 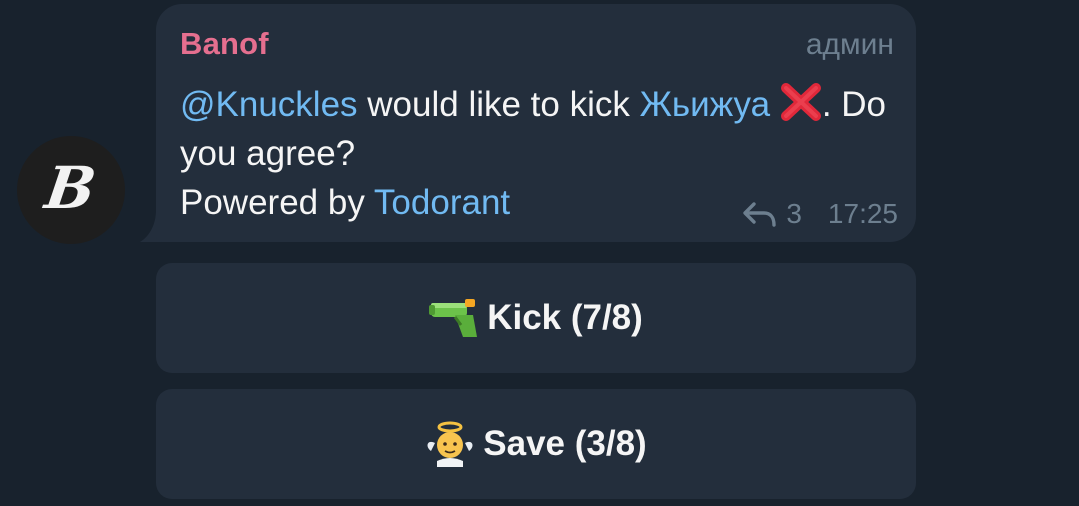 I want to click on sender-avatar: B, so click(x=71, y=190).